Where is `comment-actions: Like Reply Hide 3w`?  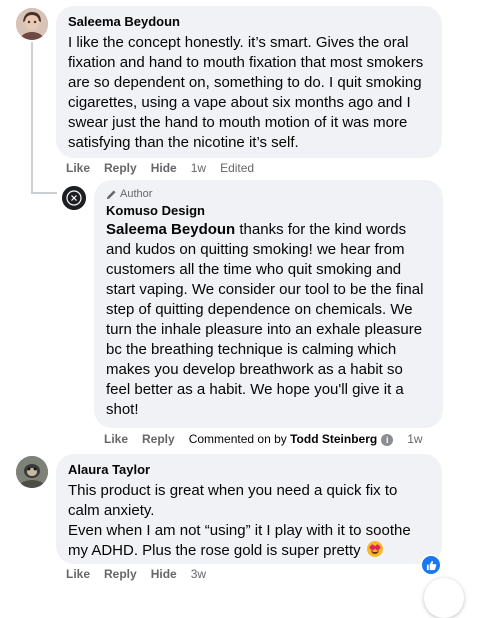
comment-actions: Like Reply Hide 3w is located at coordinates (136, 574).